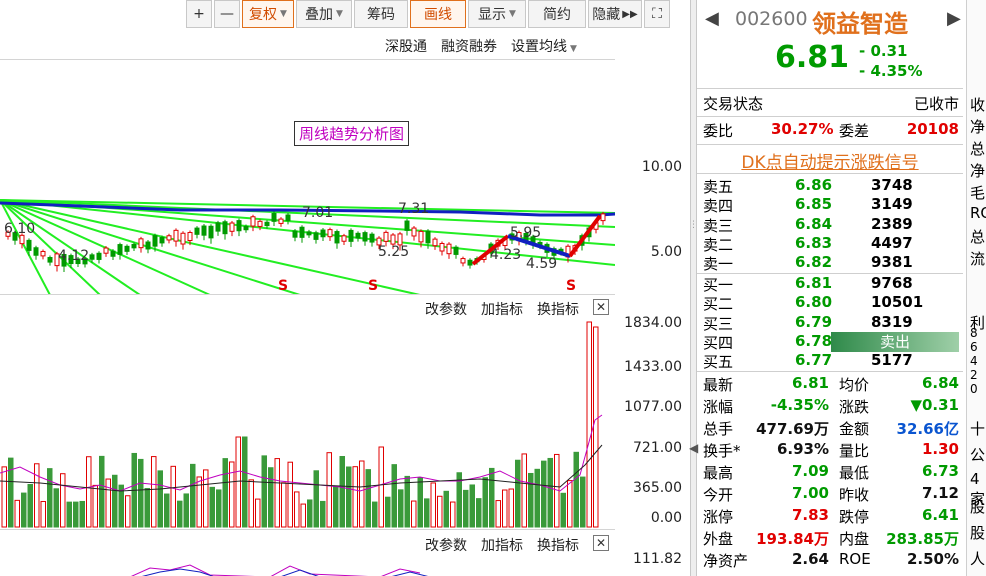 The image size is (986, 576). I want to click on sell-row: 卖五 6.86 3748, so click(830, 186).